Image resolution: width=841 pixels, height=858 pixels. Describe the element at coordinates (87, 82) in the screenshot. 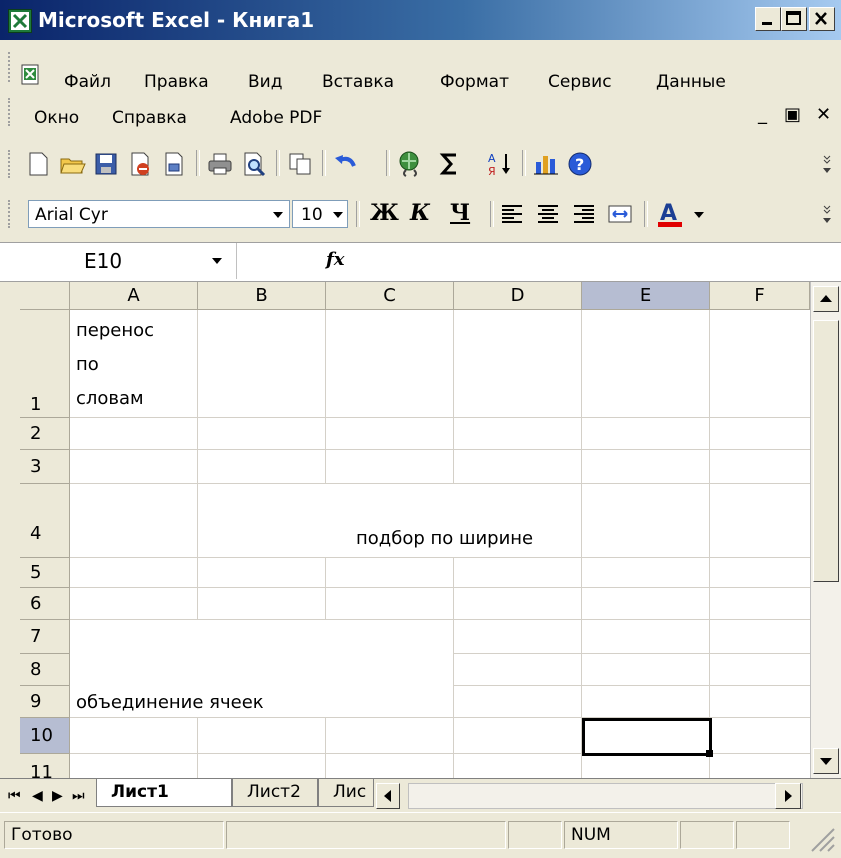

I see `menu-file: Файл` at that location.